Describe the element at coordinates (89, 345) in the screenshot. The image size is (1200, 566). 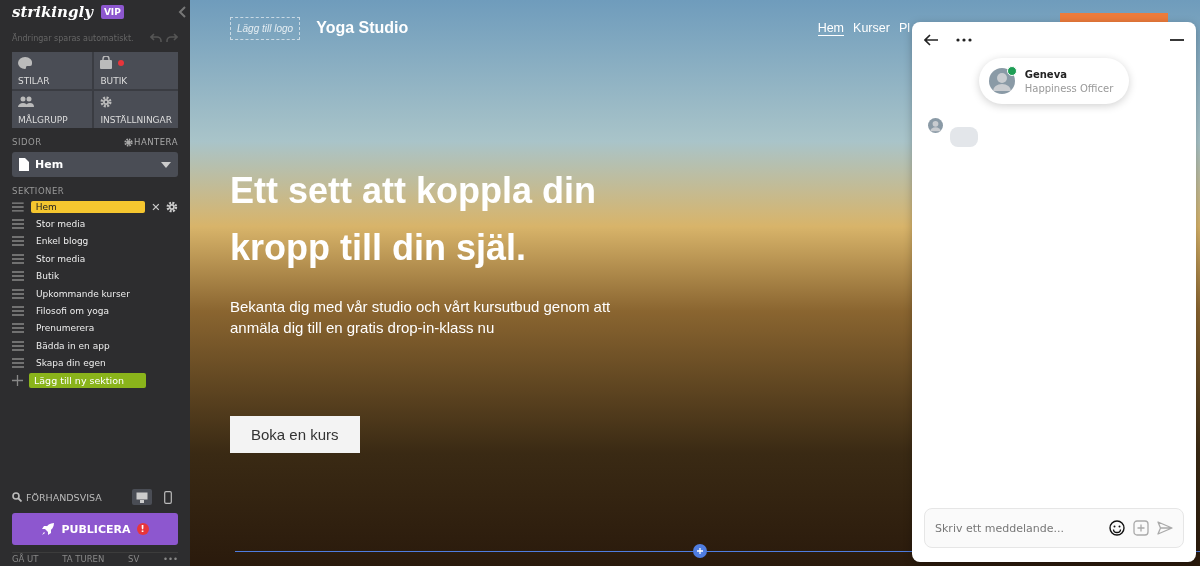
I see `section-item: Bädda in en app` at that location.